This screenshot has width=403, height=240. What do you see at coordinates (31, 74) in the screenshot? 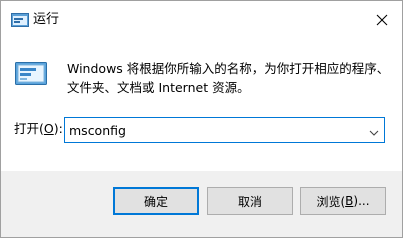
I see `run-icon` at bounding box center [31, 74].